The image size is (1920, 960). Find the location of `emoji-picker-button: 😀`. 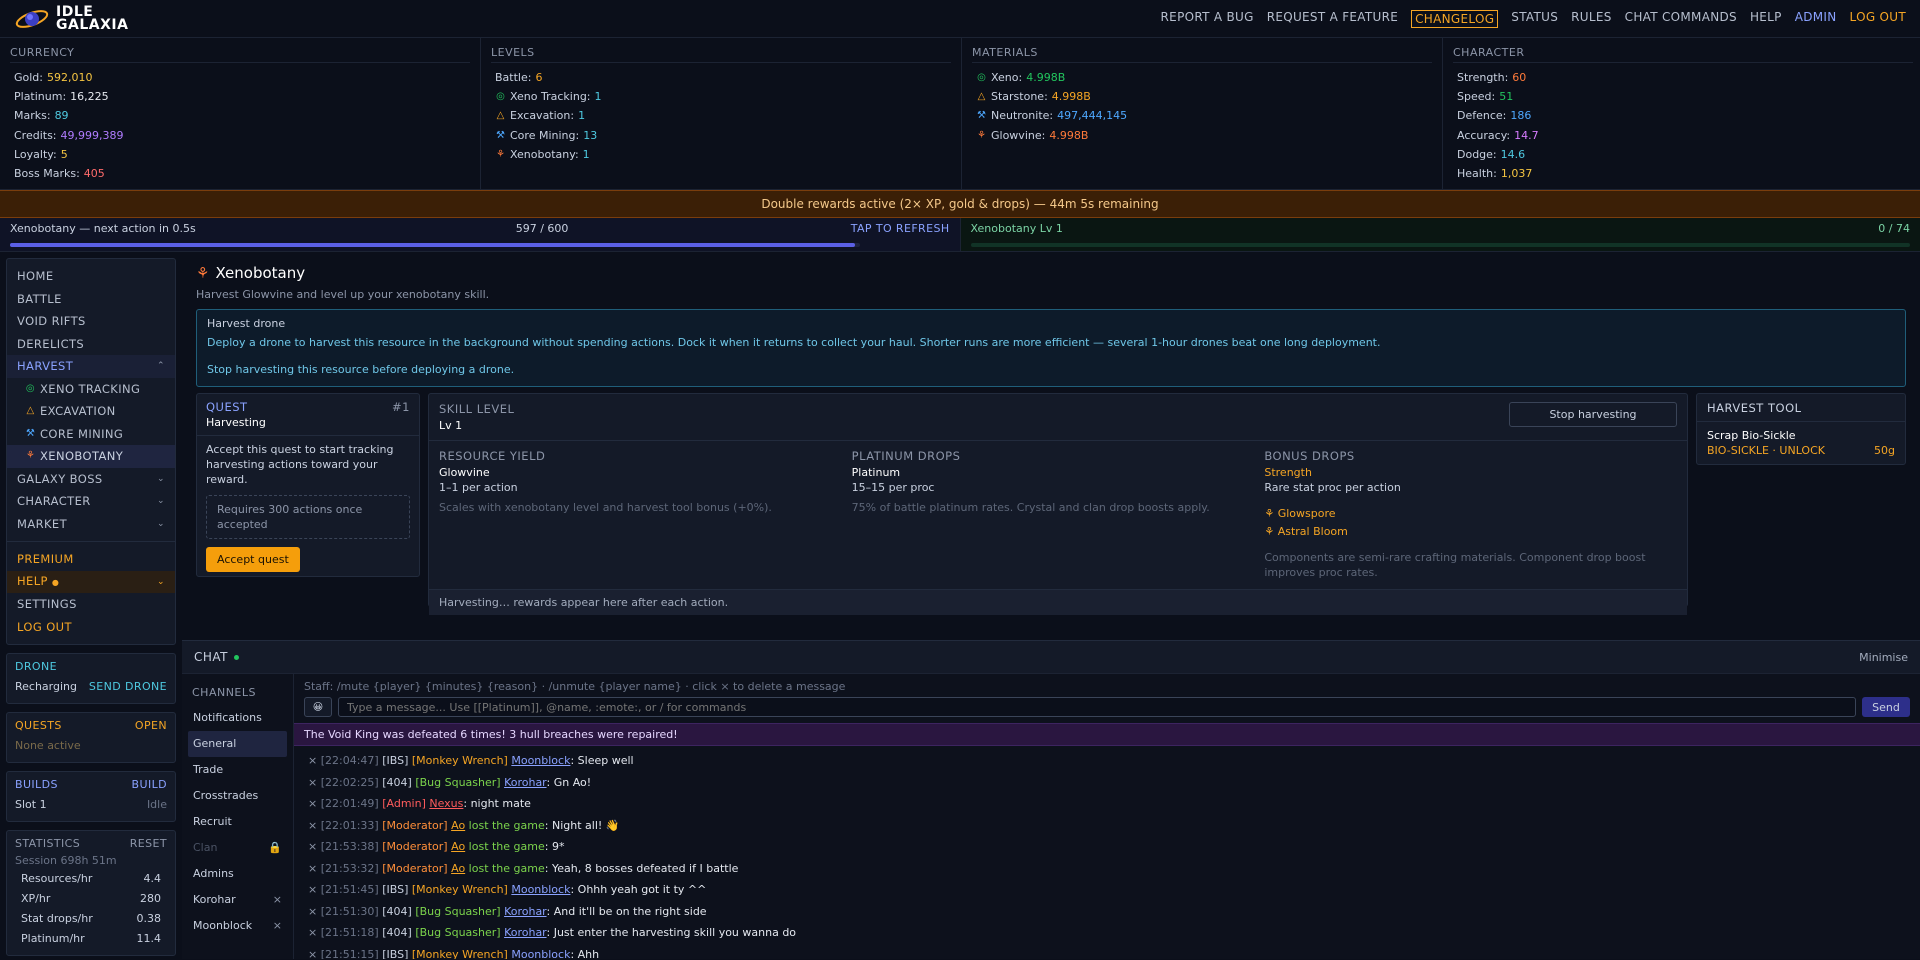

emoji-picker-button: 😀 is located at coordinates (318, 707).